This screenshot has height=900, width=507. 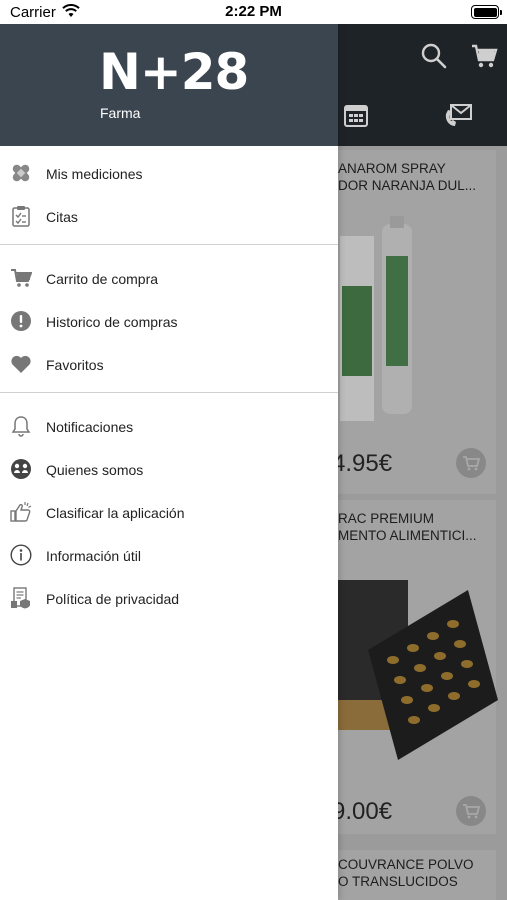 I want to click on status-time: 2:22 PM, so click(x=253, y=11).